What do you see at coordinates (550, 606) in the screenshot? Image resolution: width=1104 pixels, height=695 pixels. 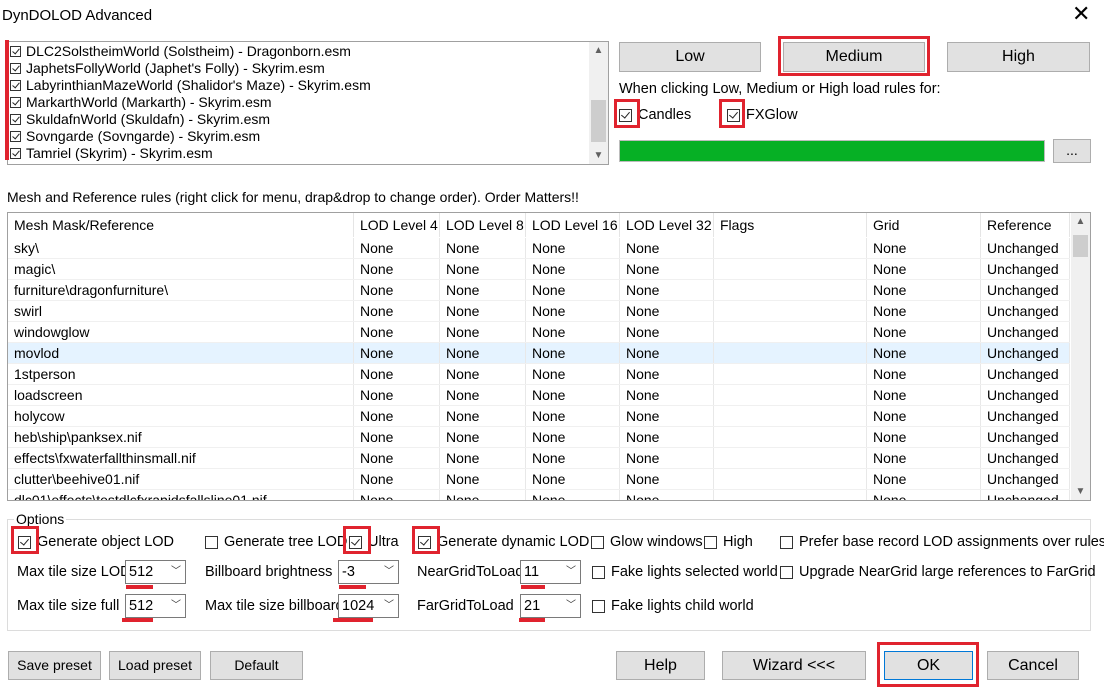 I see `far-grid-select: 21 ﹀` at bounding box center [550, 606].